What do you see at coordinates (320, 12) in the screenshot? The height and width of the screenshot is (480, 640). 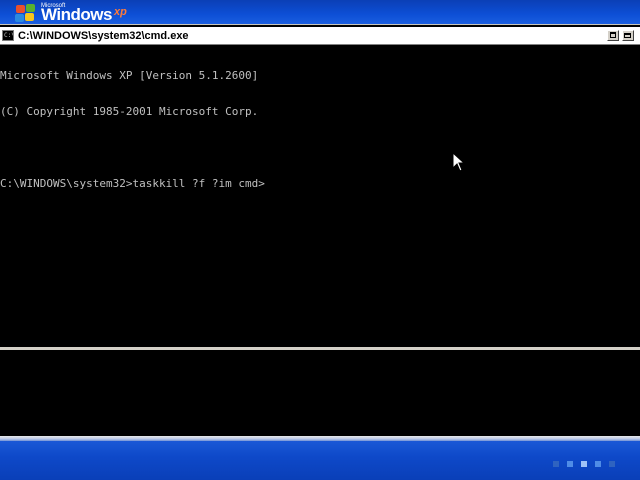 I see `top-boot-band: Microsoft Windows xp` at bounding box center [320, 12].